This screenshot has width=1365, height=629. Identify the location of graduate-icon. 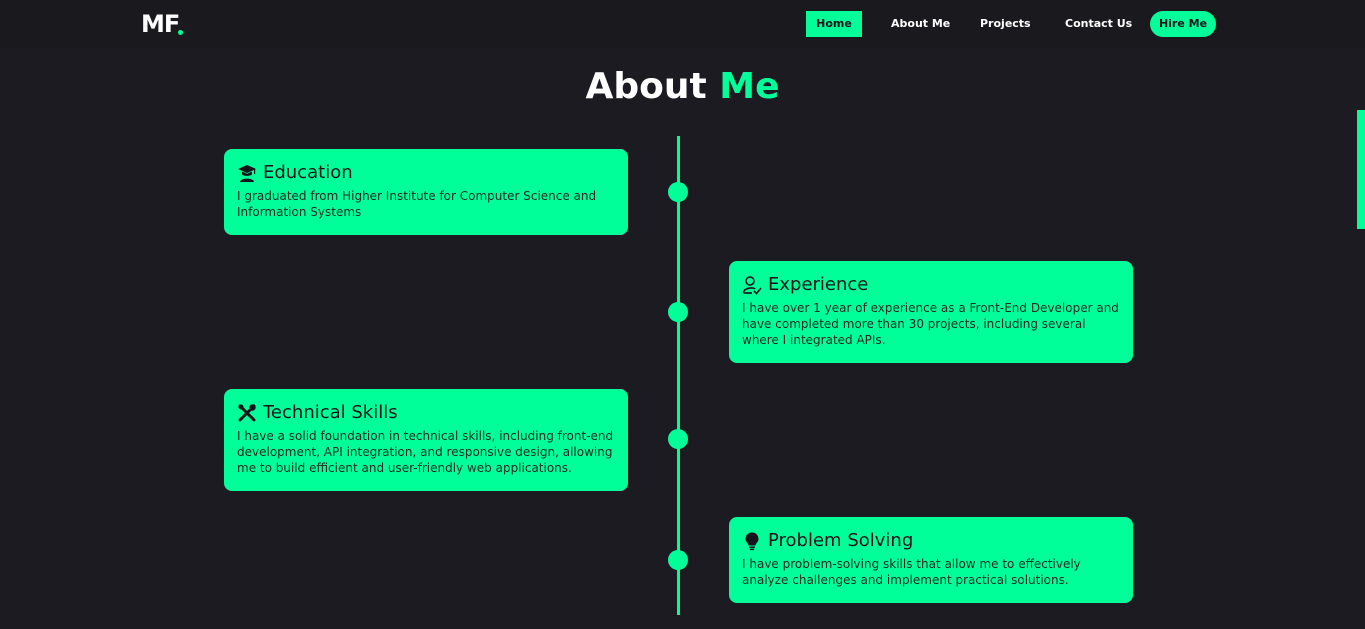
(247, 173).